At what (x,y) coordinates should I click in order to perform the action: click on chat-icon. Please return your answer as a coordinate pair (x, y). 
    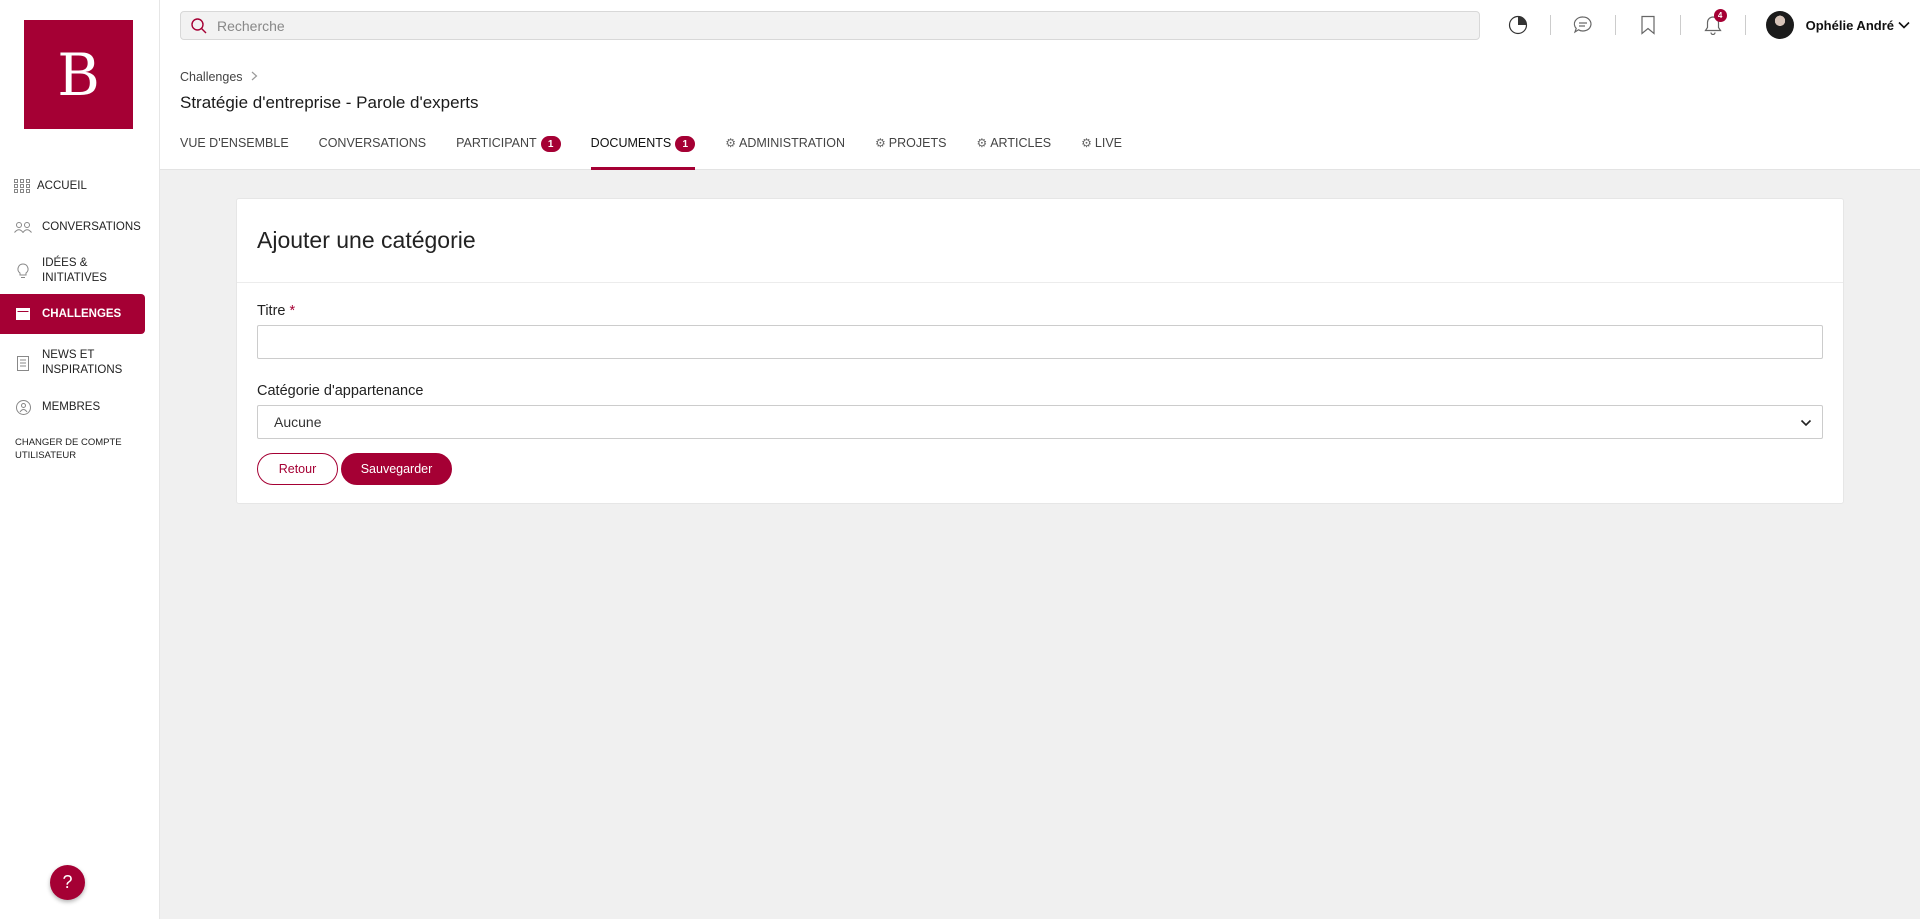
    Looking at the image, I should click on (1583, 25).